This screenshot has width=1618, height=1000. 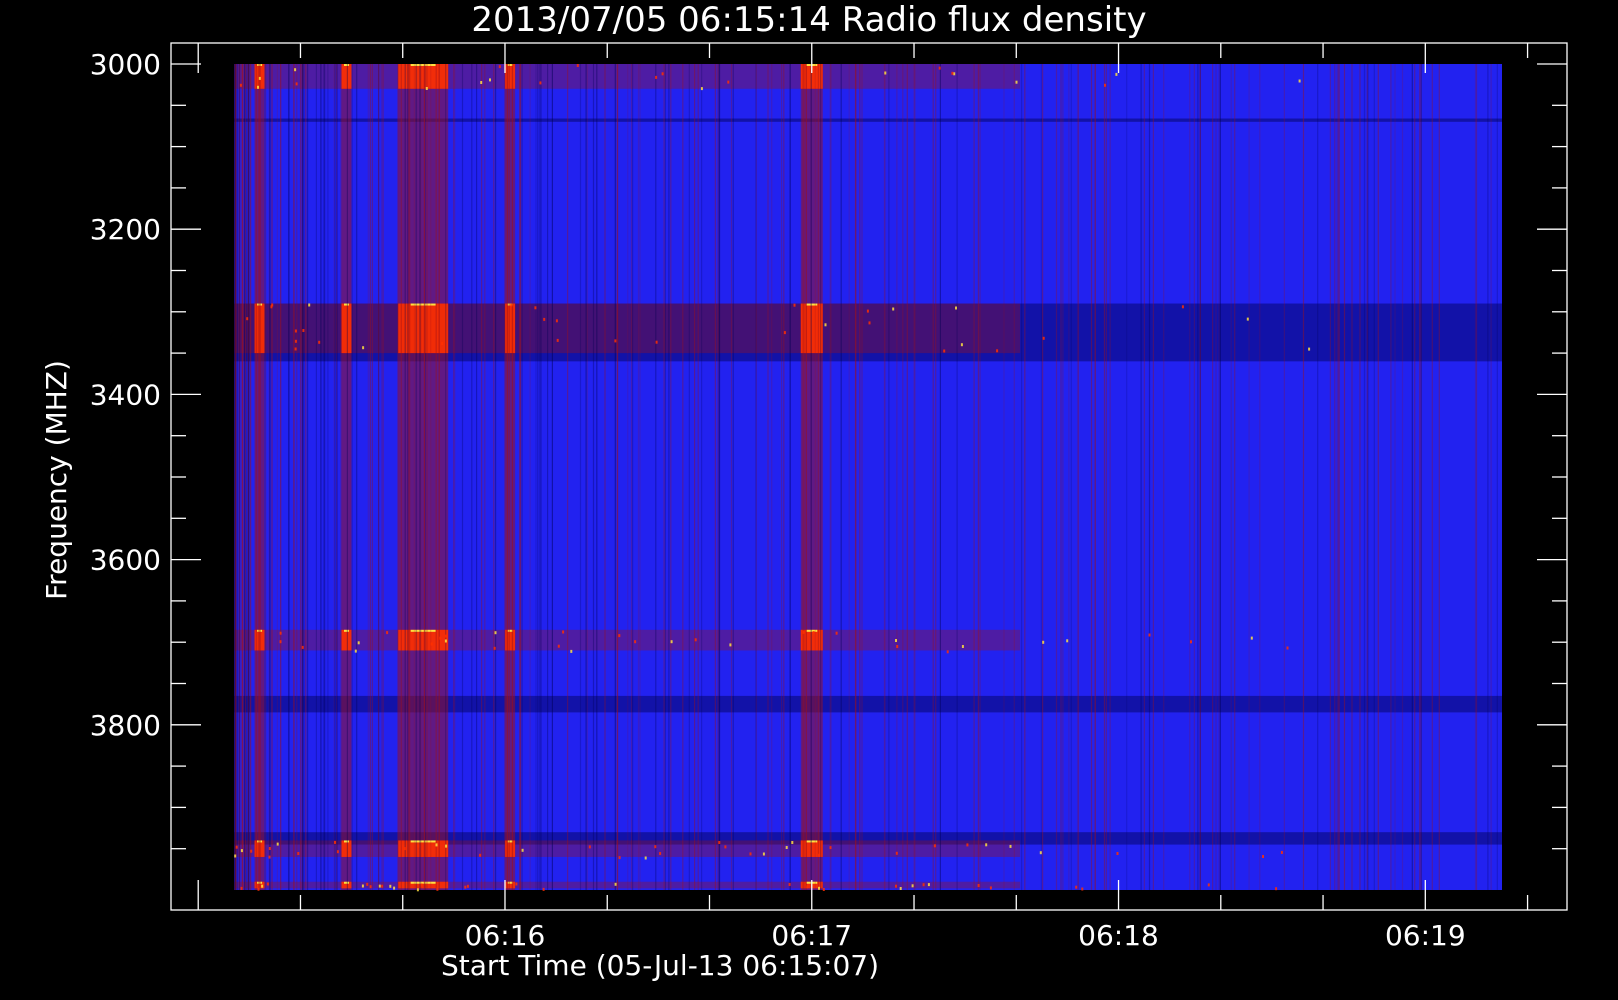 I want to click on x-tick-label: 06:16, so click(x=505, y=935).